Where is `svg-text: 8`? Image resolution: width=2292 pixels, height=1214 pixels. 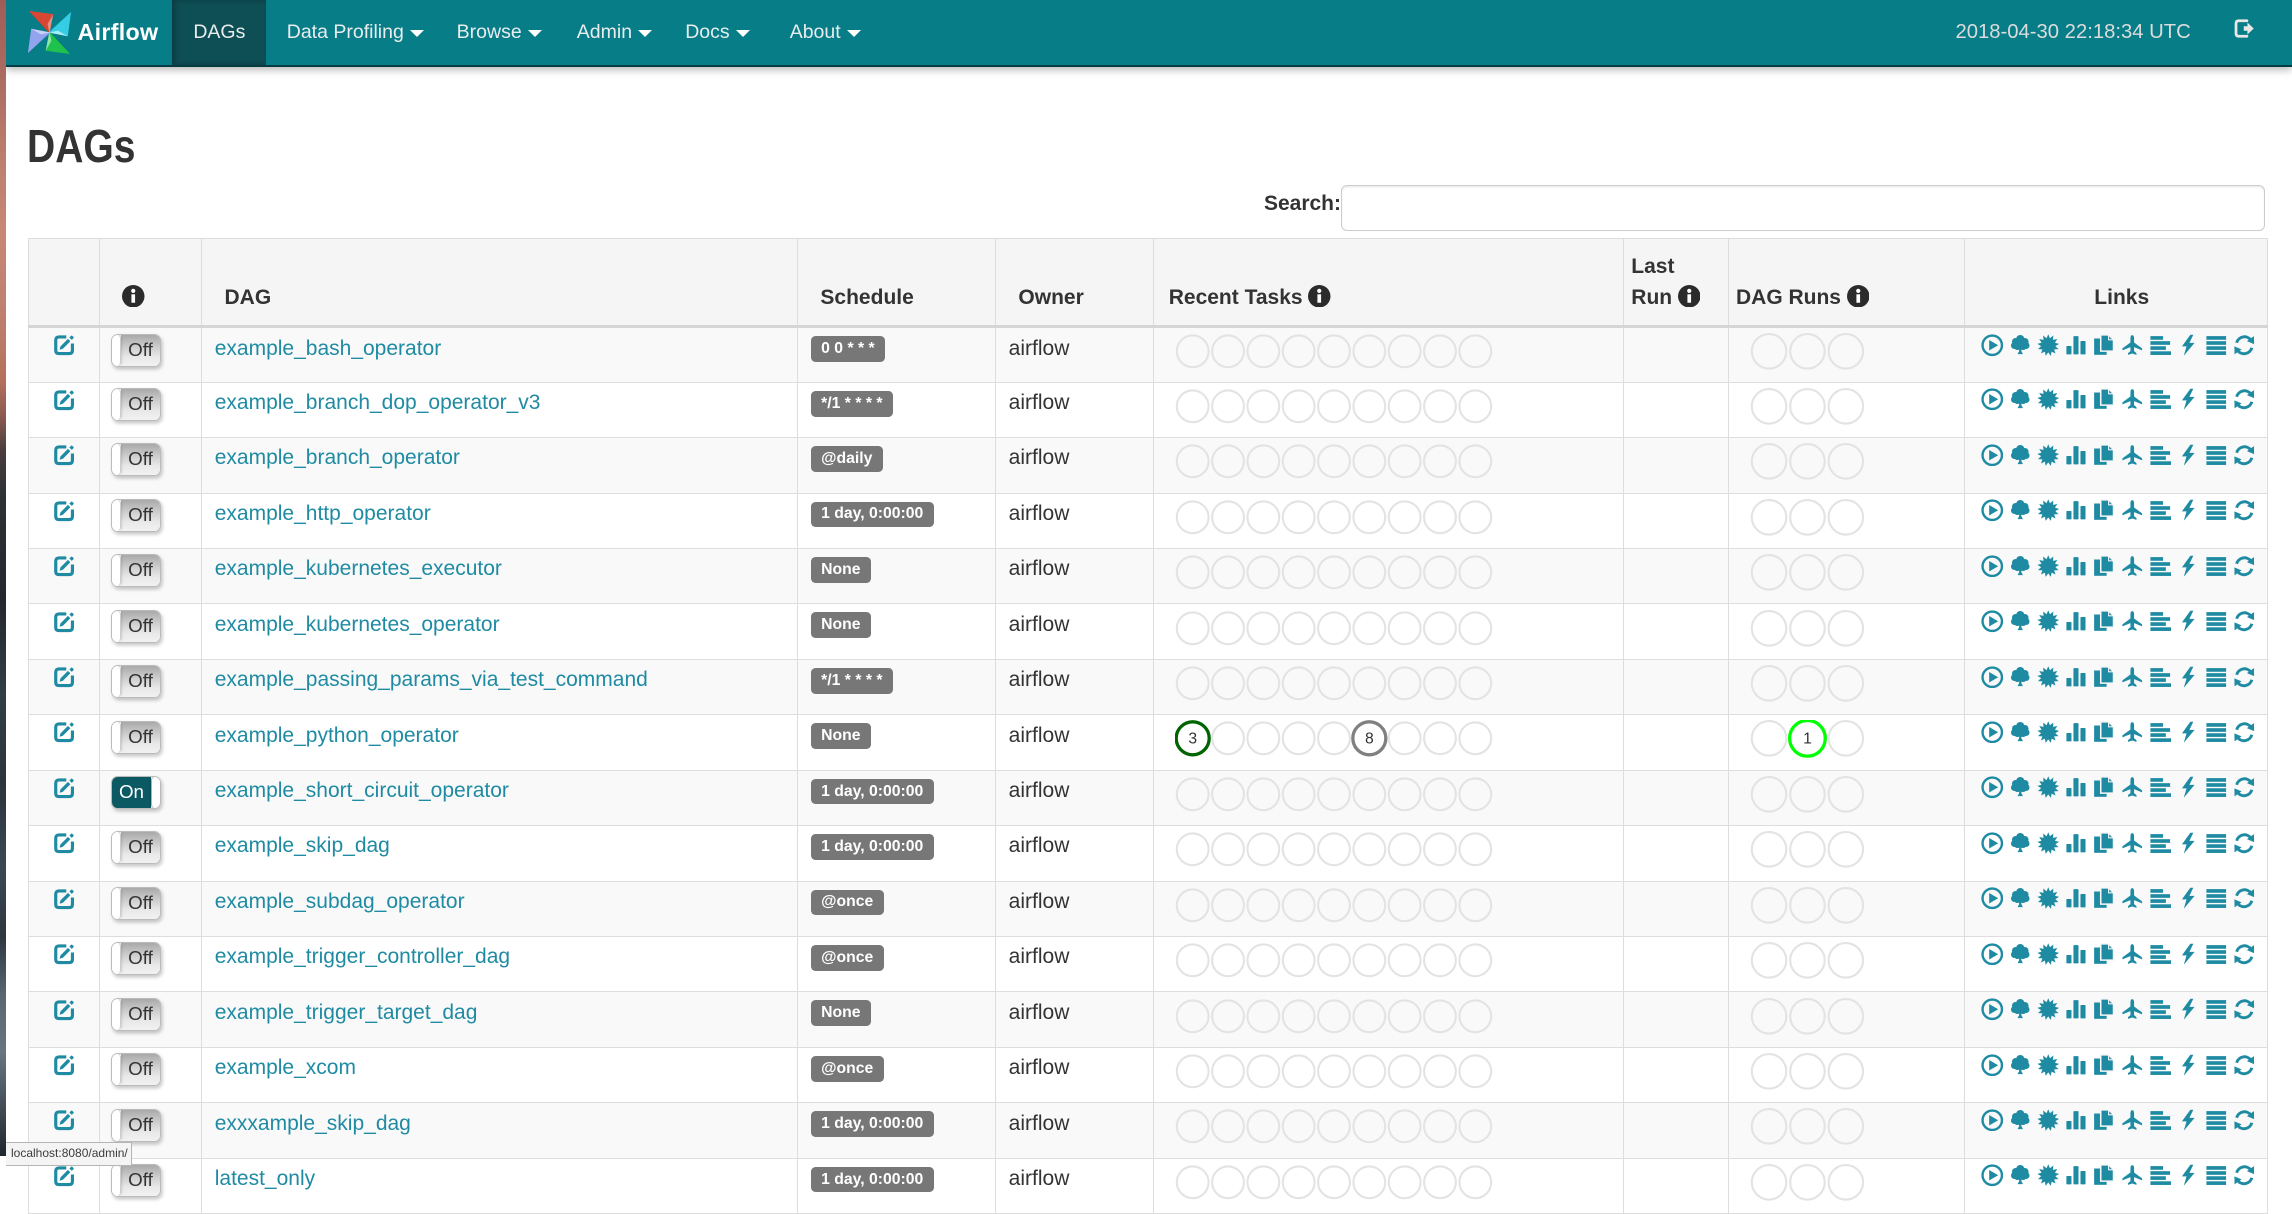
svg-text: 8 is located at coordinates (1369, 739).